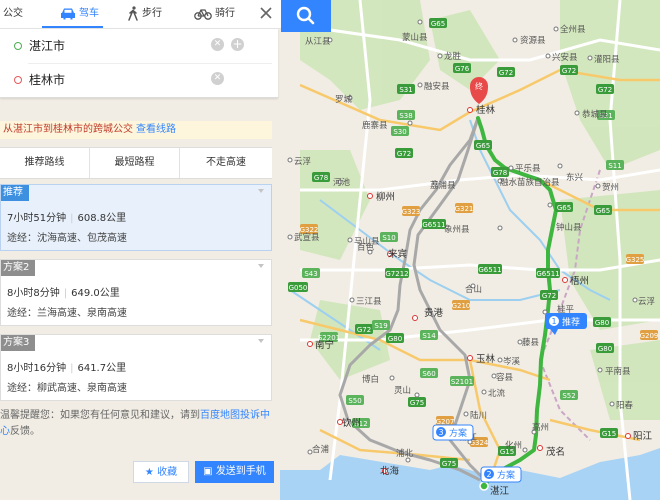 This screenshot has height=500, width=660. Describe the element at coordinates (226, 163) in the screenshot. I see `tab-no-highway: 不走高速` at that location.